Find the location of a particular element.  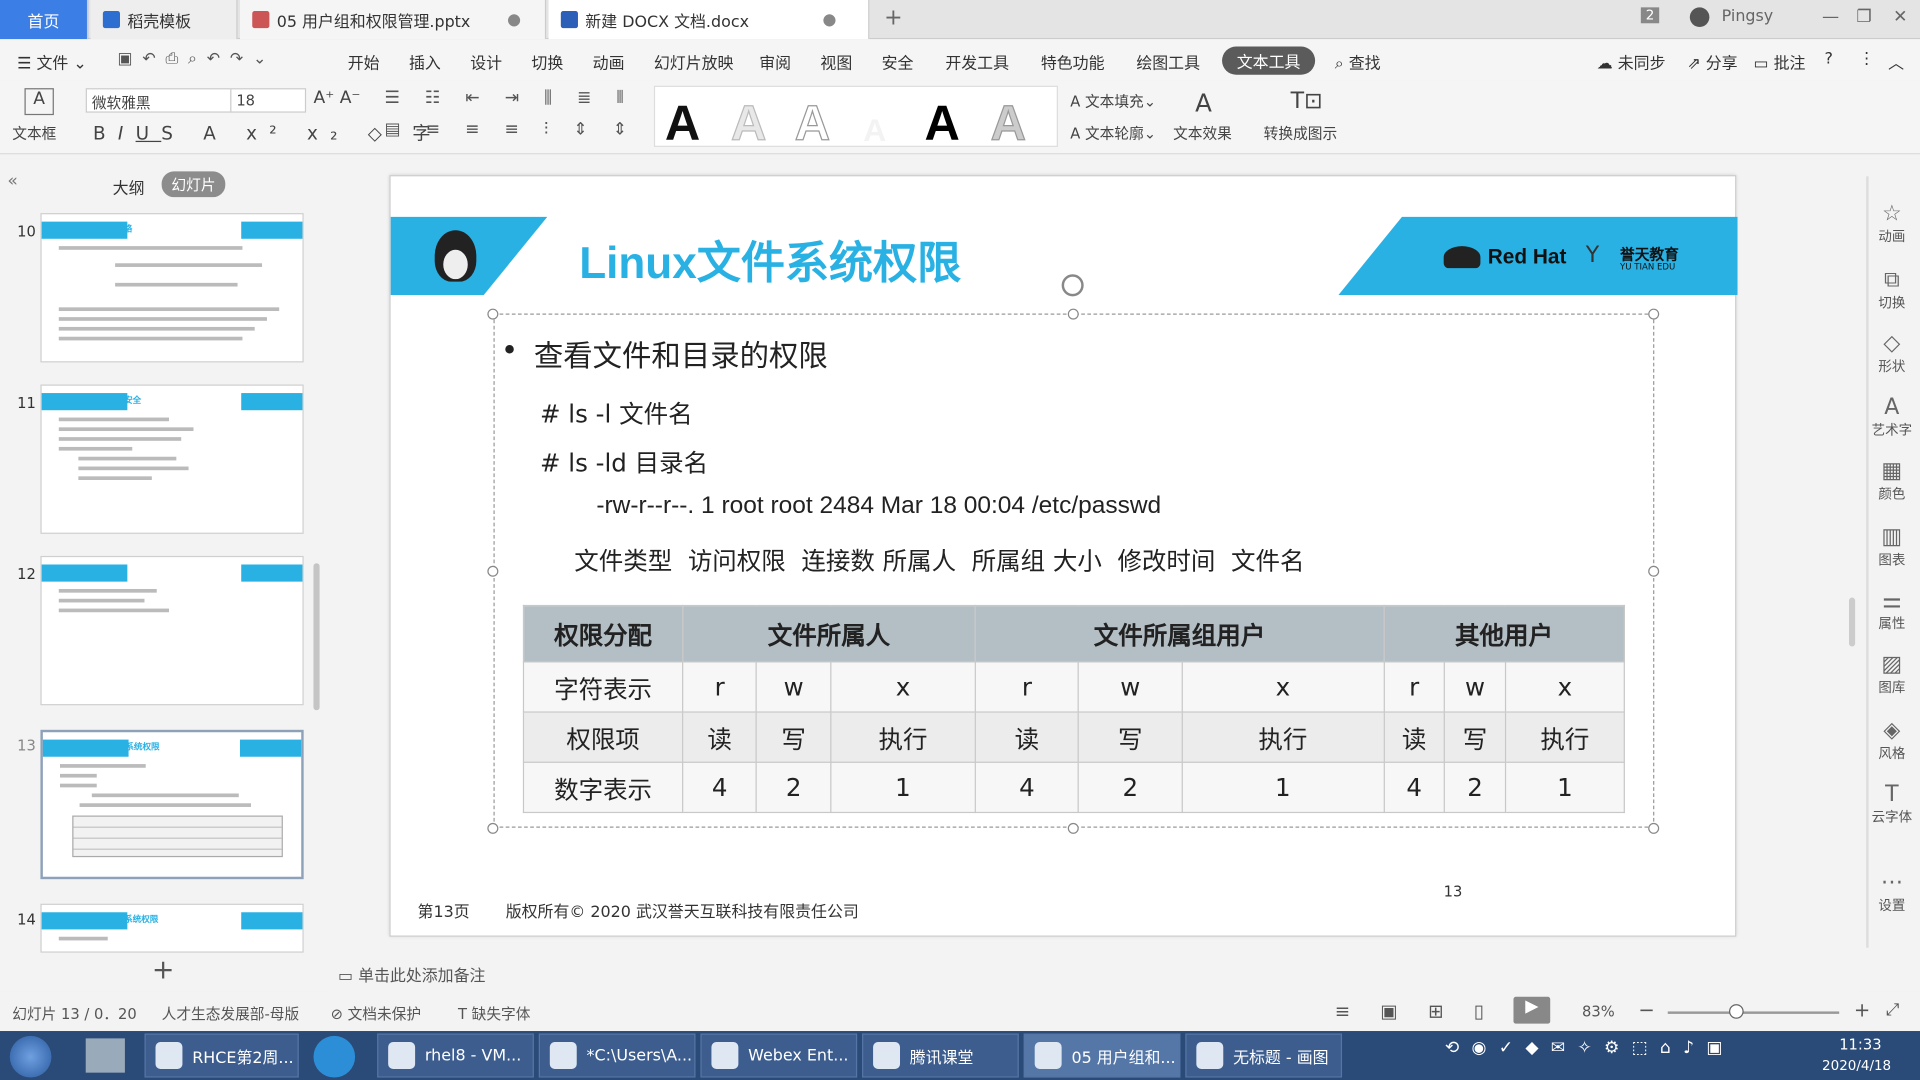

command-ls-ld: # ls -ld 目录名 is located at coordinates (624, 461).